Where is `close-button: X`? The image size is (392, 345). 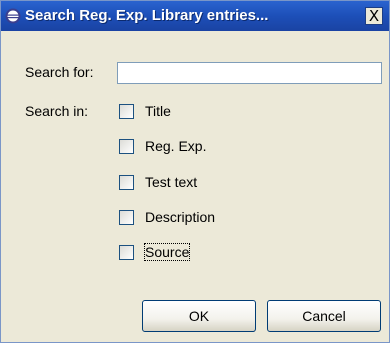
close-button: X is located at coordinates (374, 16).